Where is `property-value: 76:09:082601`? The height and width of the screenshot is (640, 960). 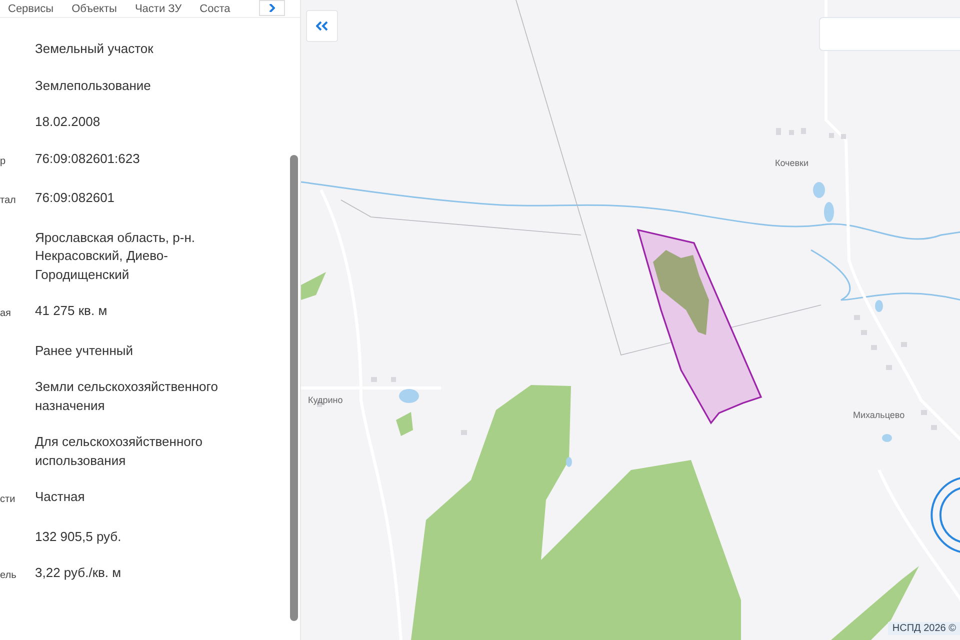
property-value: 76:09:082601 is located at coordinates (75, 198).